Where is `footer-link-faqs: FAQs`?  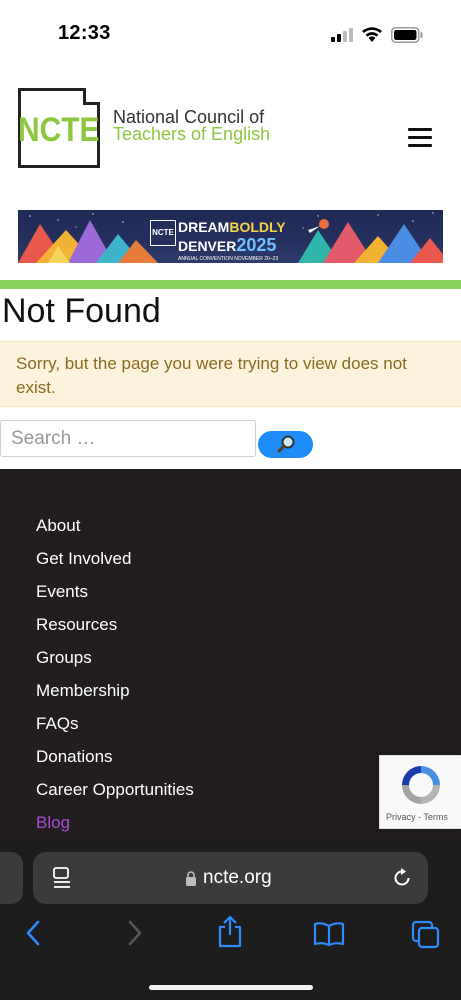 footer-link-faqs: FAQs is located at coordinates (115, 730).